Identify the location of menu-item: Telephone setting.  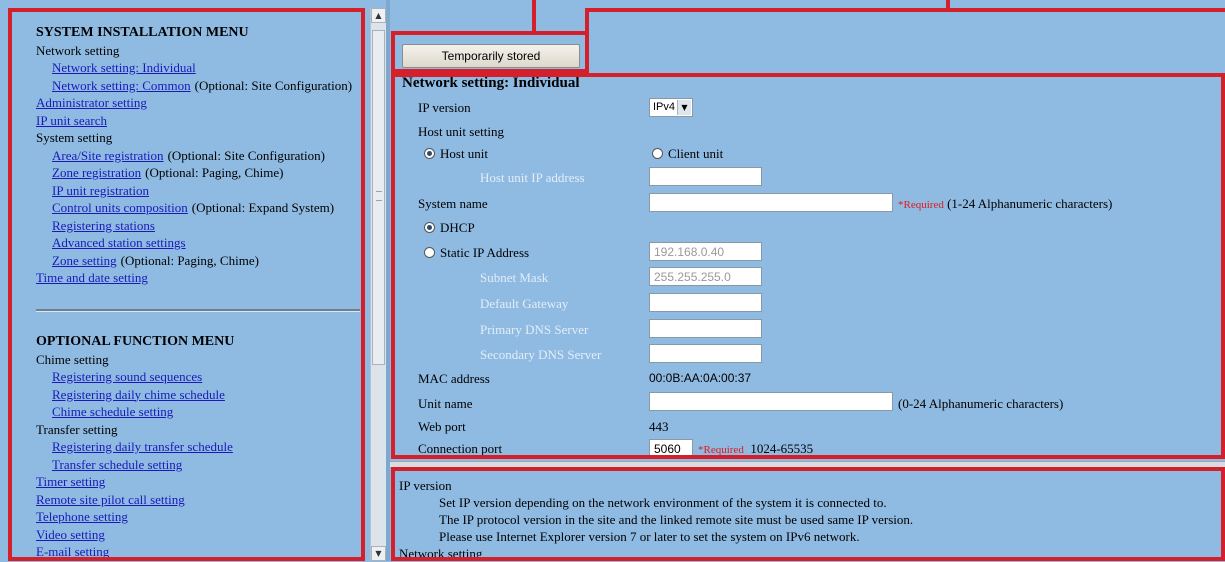
(201, 517).